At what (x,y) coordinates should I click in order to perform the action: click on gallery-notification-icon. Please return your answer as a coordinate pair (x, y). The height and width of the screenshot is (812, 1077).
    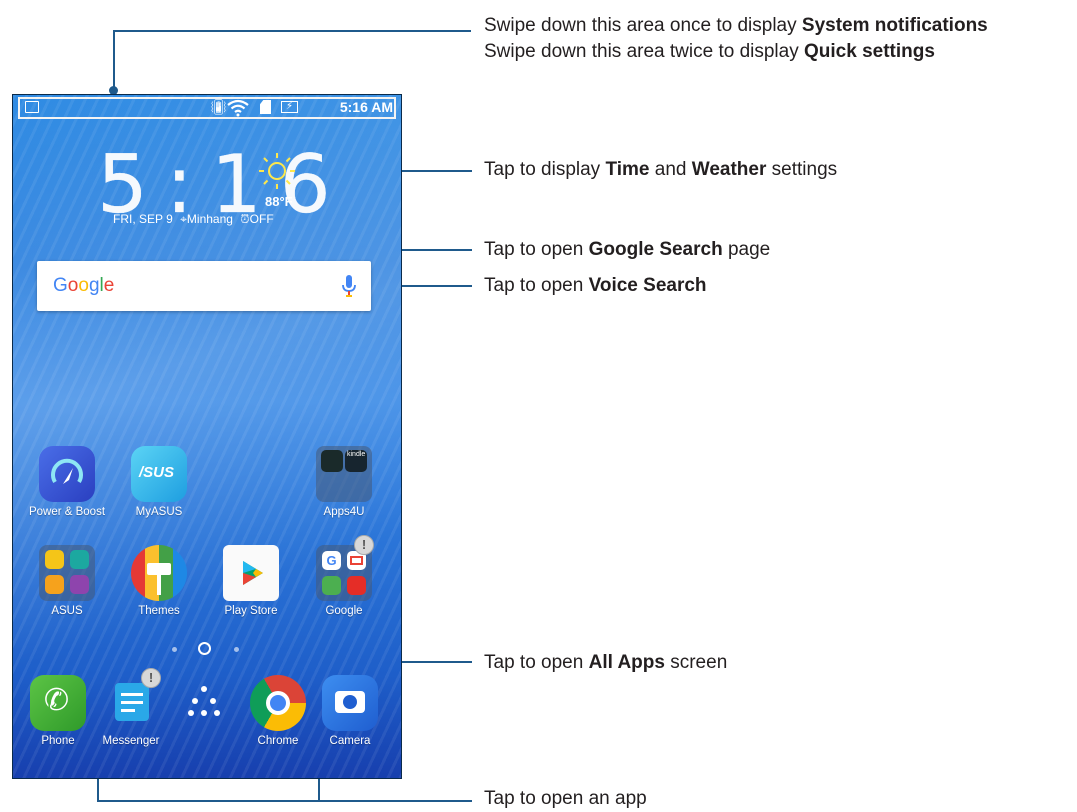
    Looking at the image, I should click on (32, 107).